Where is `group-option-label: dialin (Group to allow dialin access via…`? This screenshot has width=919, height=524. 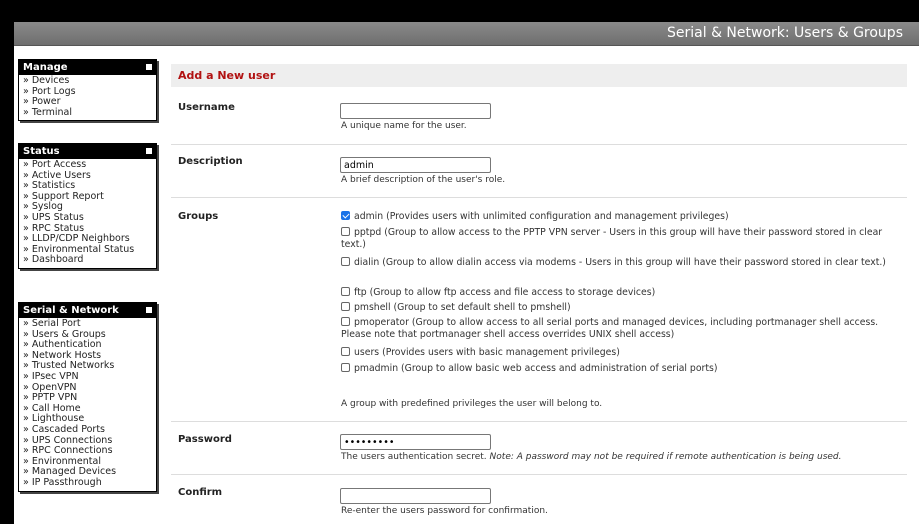 group-option-label: dialin (Group to allow dialin access via… is located at coordinates (620, 262).